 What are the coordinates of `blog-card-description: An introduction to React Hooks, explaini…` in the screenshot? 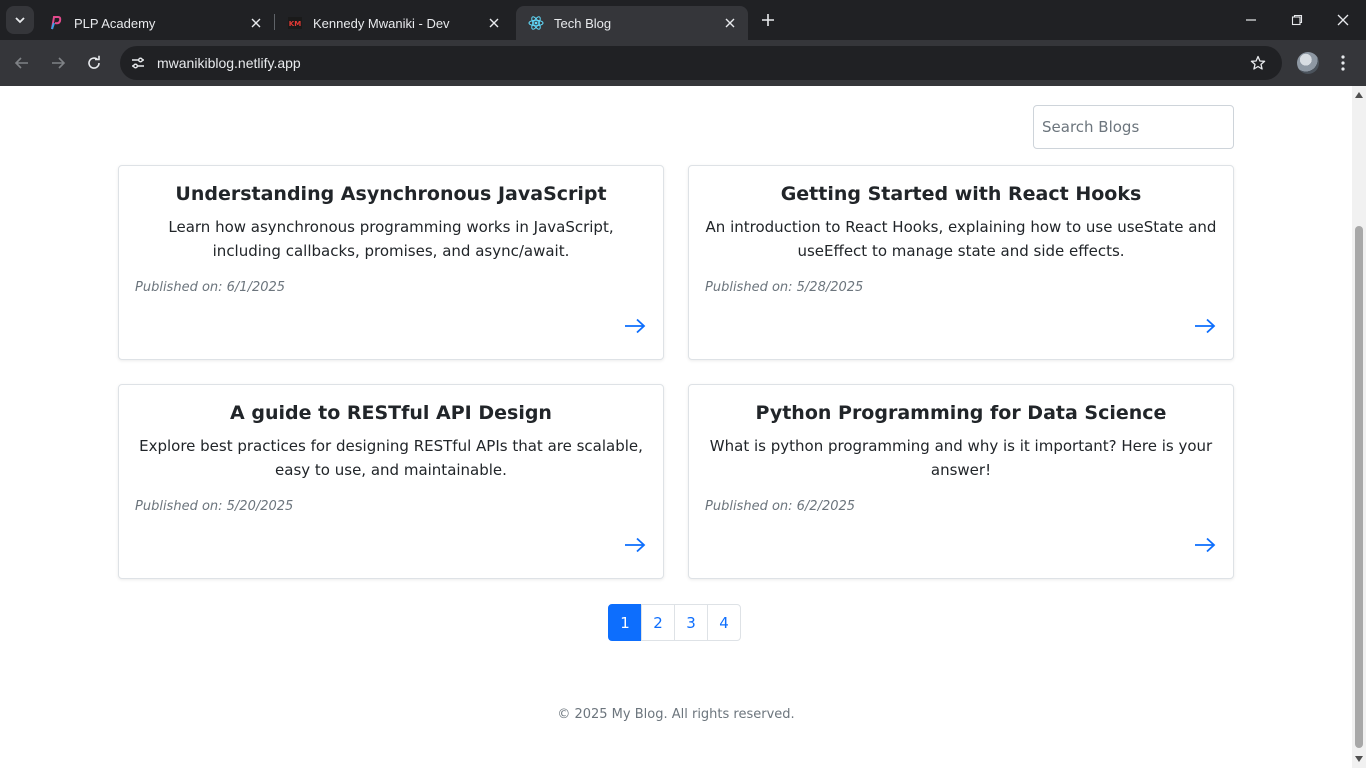 It's located at (961, 239).